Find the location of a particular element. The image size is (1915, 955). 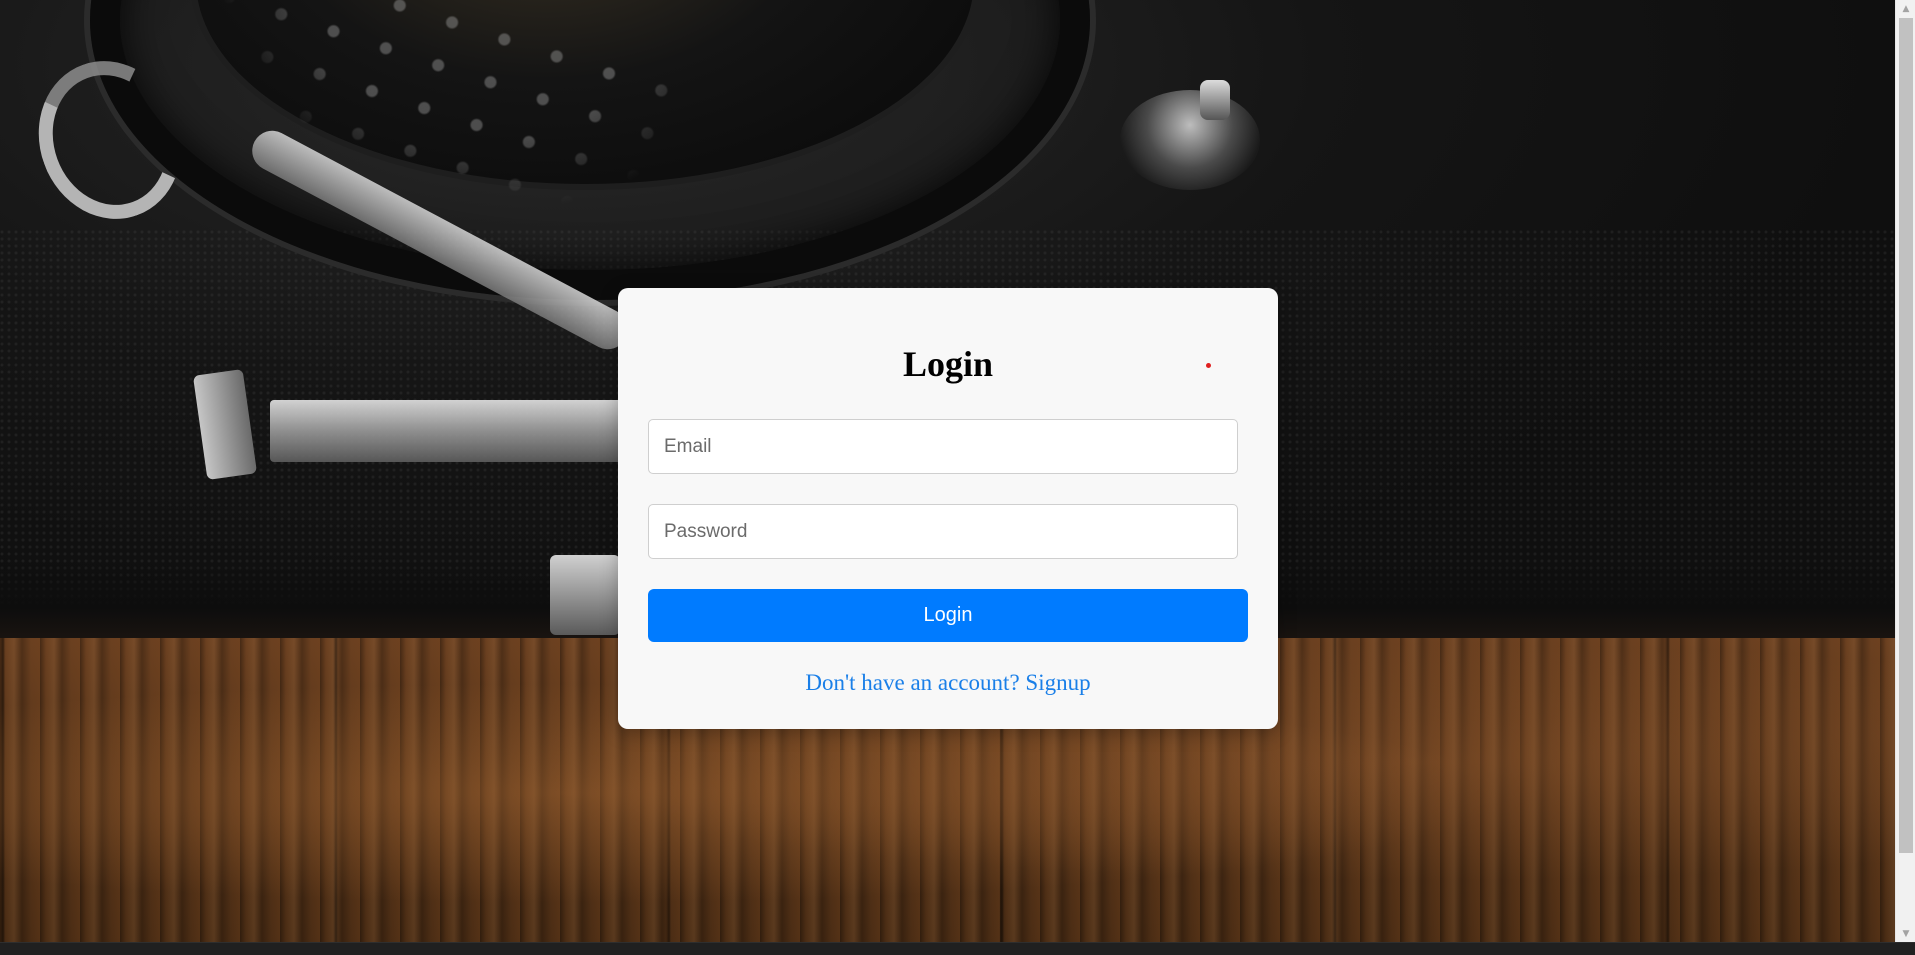

scroll-up-arrow-icon: ▲ is located at coordinates (1905, 8).